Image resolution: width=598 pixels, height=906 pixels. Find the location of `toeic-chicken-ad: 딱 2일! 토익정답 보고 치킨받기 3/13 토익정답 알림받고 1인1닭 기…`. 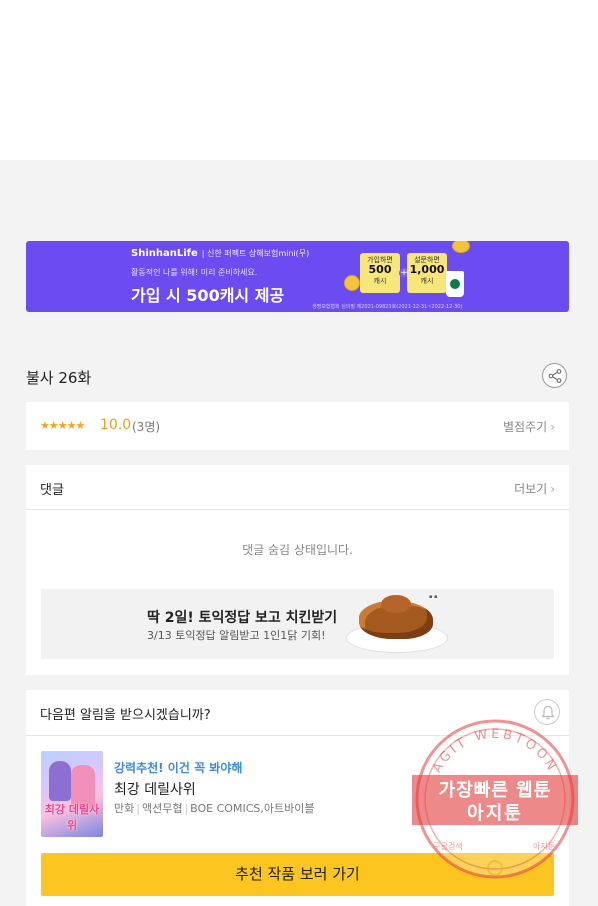

toeic-chicken-ad: 딱 2일! 토익정답 보고 치킨받기 3/13 토익정답 알림받고 1인1닭 기… is located at coordinates (297, 624).